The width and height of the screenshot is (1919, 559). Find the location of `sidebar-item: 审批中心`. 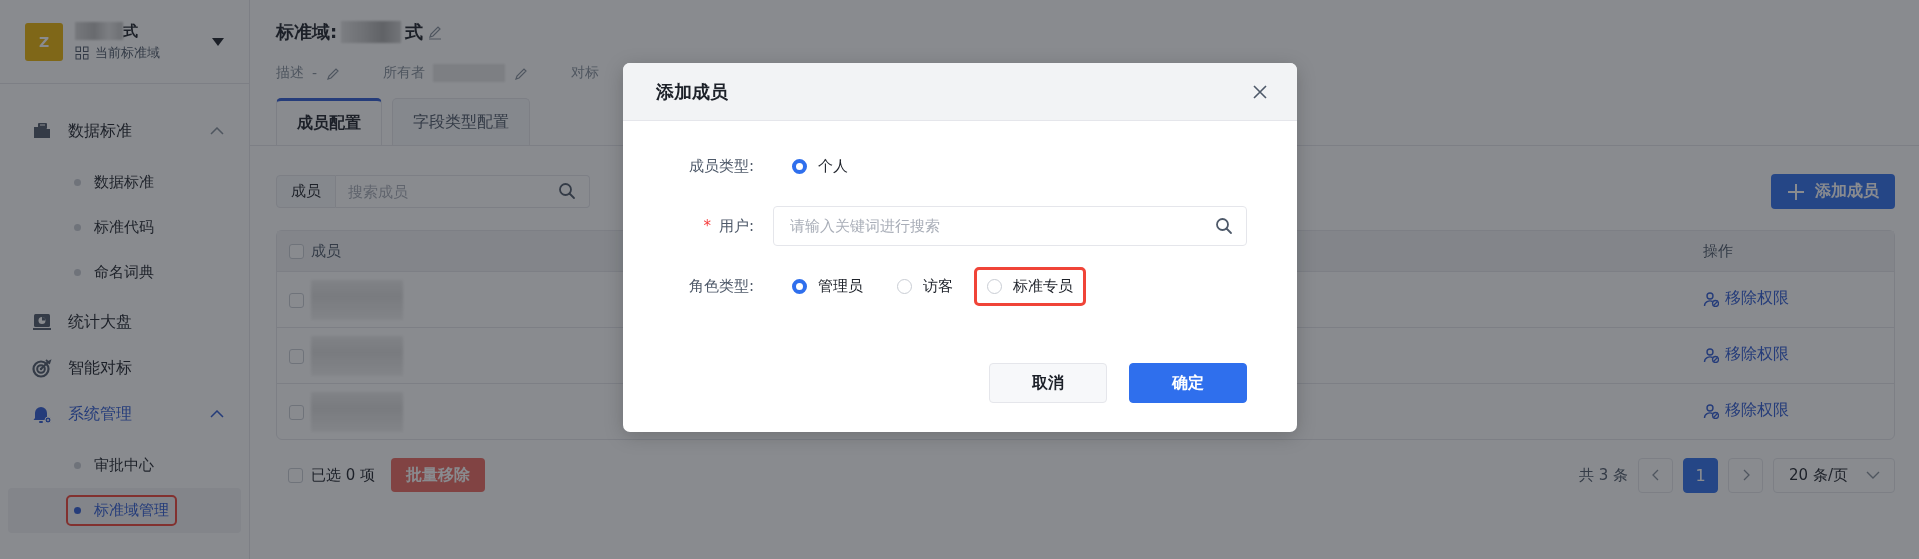

sidebar-item: 审批中心 is located at coordinates (124, 465).